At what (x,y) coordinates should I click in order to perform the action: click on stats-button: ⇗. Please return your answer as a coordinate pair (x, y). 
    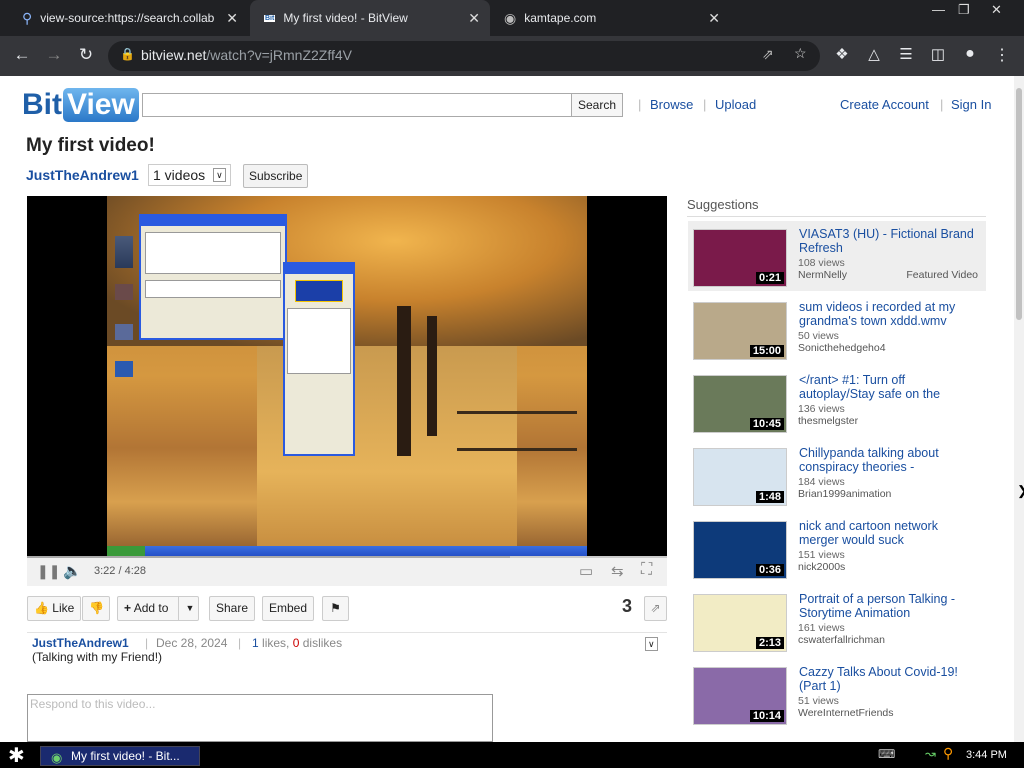
    Looking at the image, I should click on (655, 608).